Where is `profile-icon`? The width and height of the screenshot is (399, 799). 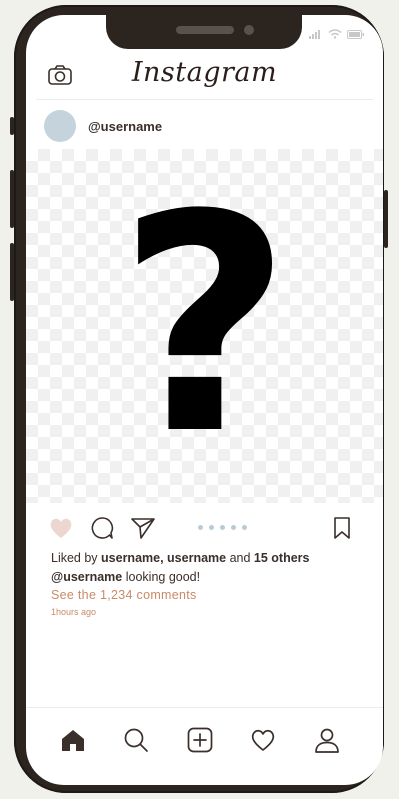
profile-icon is located at coordinates (327, 740).